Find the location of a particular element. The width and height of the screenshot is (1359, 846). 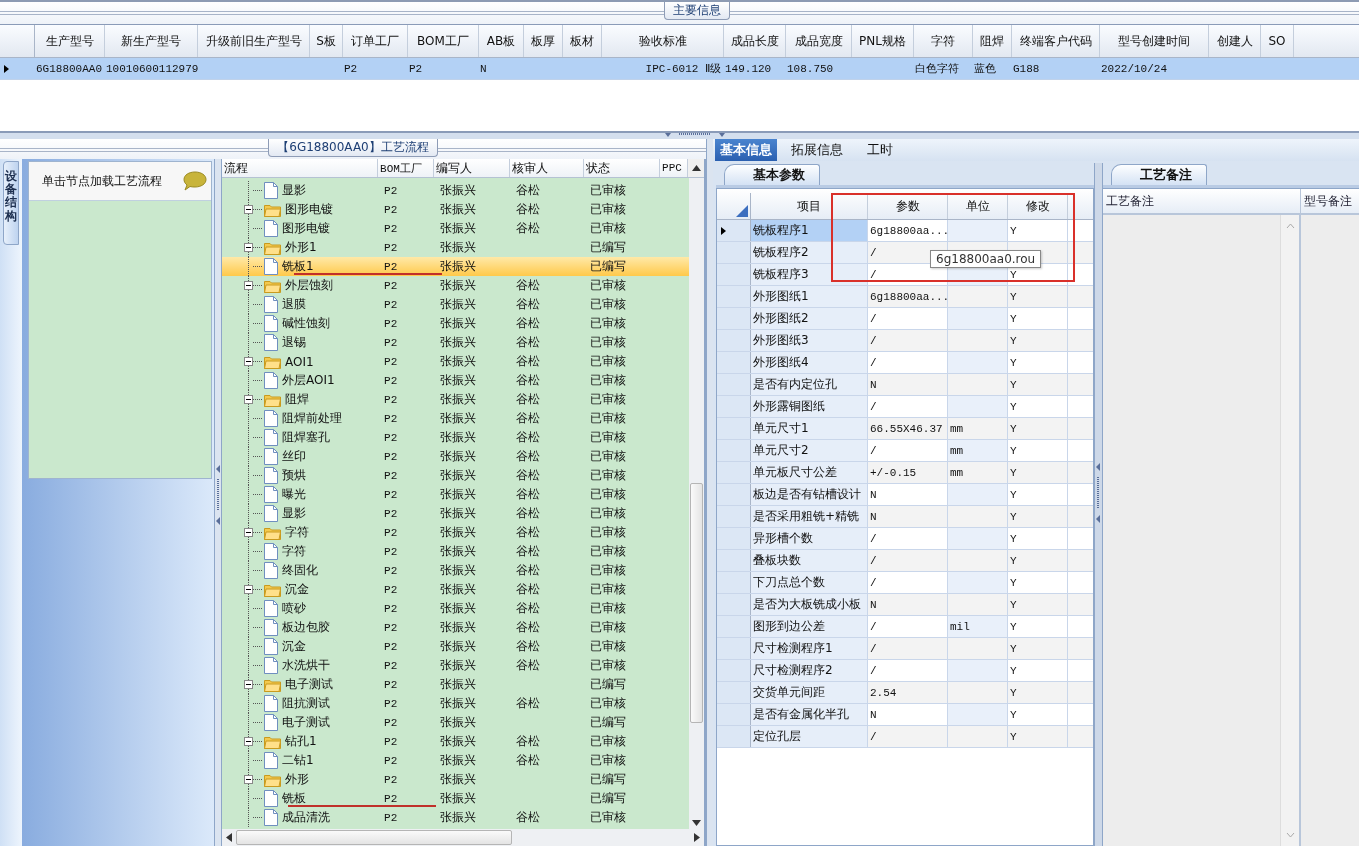

scroll-right-icon is located at coordinates (697, 837).